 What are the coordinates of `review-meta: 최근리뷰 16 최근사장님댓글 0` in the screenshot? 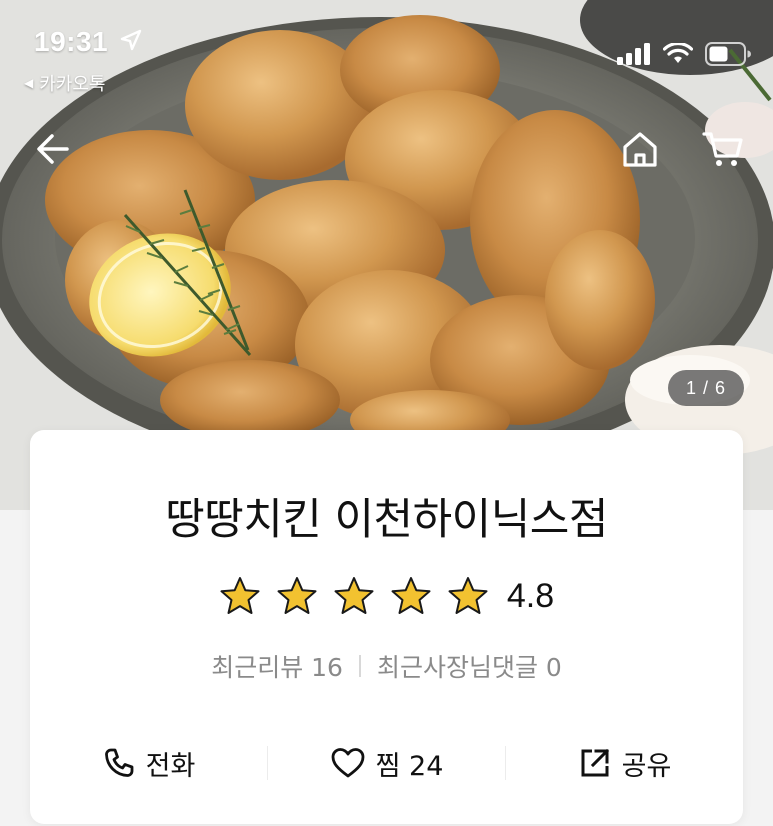 It's located at (386, 666).